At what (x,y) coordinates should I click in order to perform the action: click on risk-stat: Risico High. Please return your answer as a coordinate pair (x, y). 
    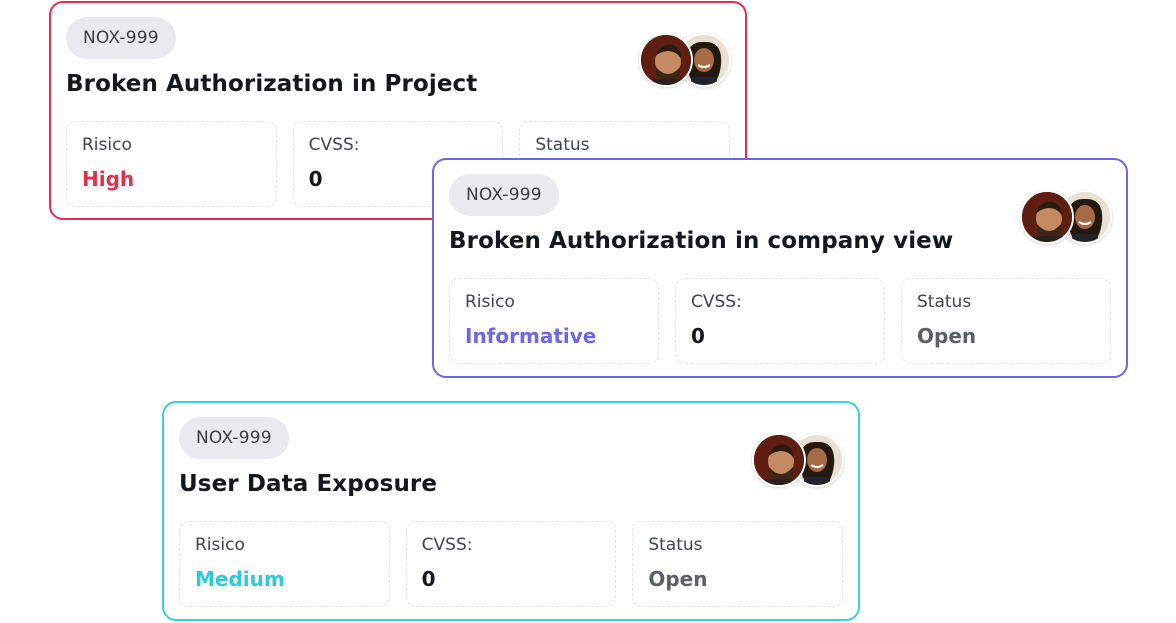
    Looking at the image, I should click on (171, 164).